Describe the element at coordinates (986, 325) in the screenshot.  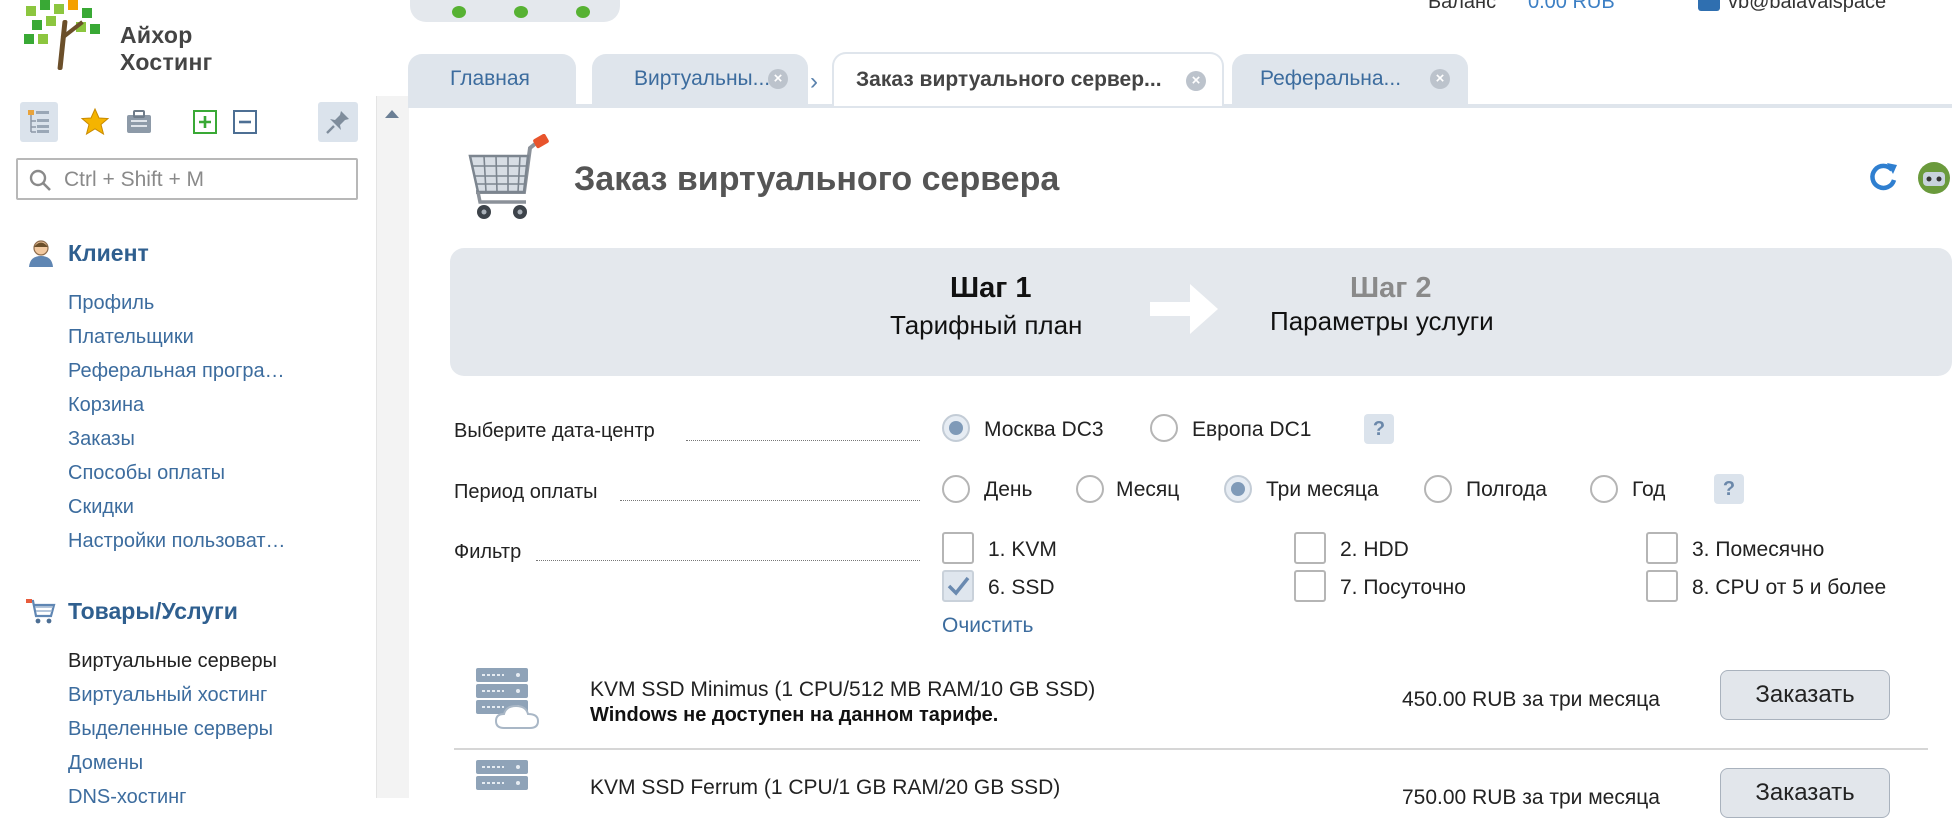
I see `step-1-subtitle: Тарифный план` at that location.